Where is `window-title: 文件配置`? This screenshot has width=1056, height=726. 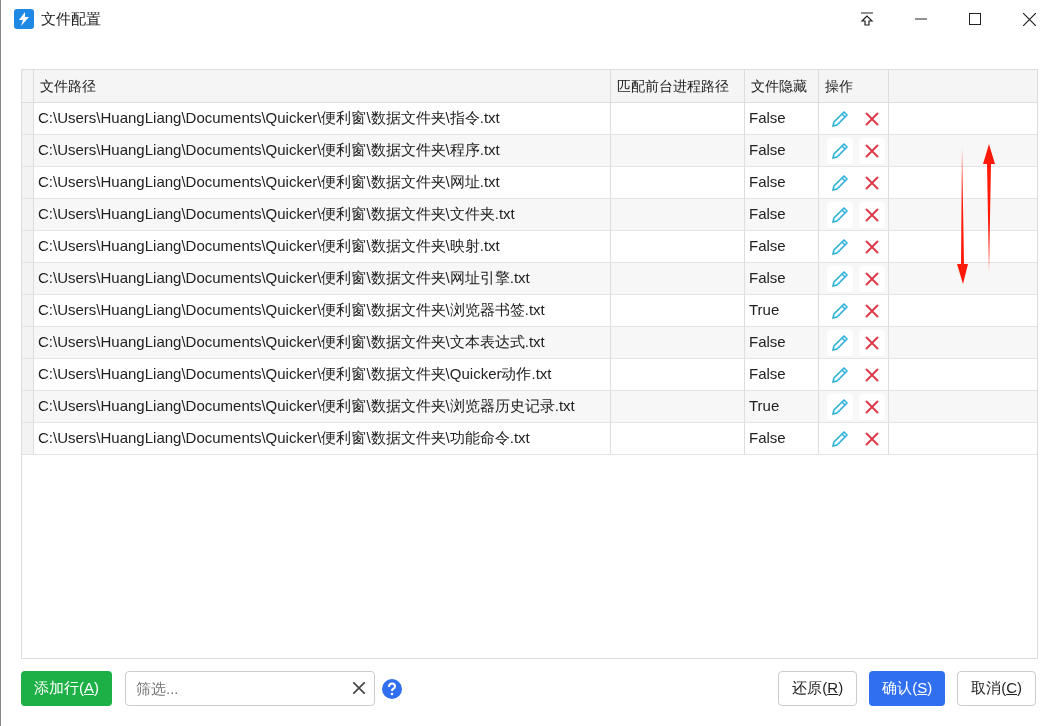 window-title: 文件配置 is located at coordinates (71, 18).